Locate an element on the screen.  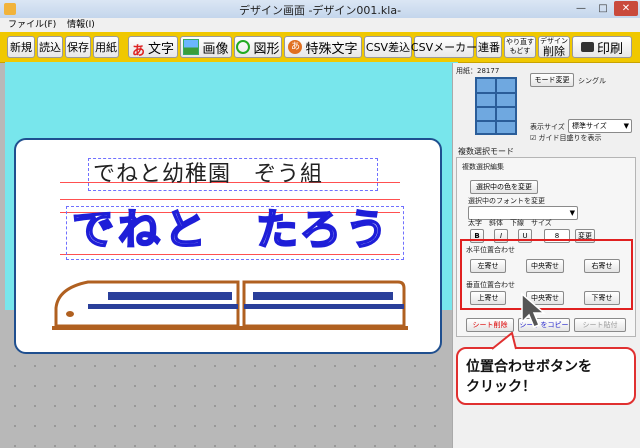
callout-text: 位置合わせボタンを クリック！ is located at coordinates (529, 377).